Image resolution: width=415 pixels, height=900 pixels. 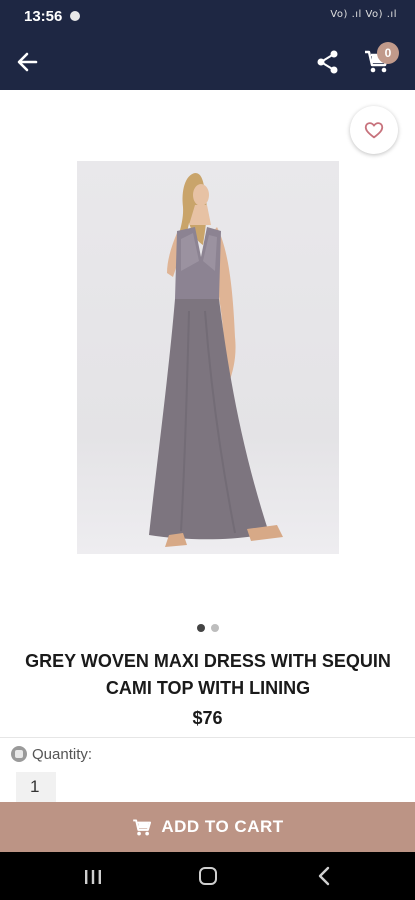 I want to click on back-nav-icon, so click(x=324, y=876).